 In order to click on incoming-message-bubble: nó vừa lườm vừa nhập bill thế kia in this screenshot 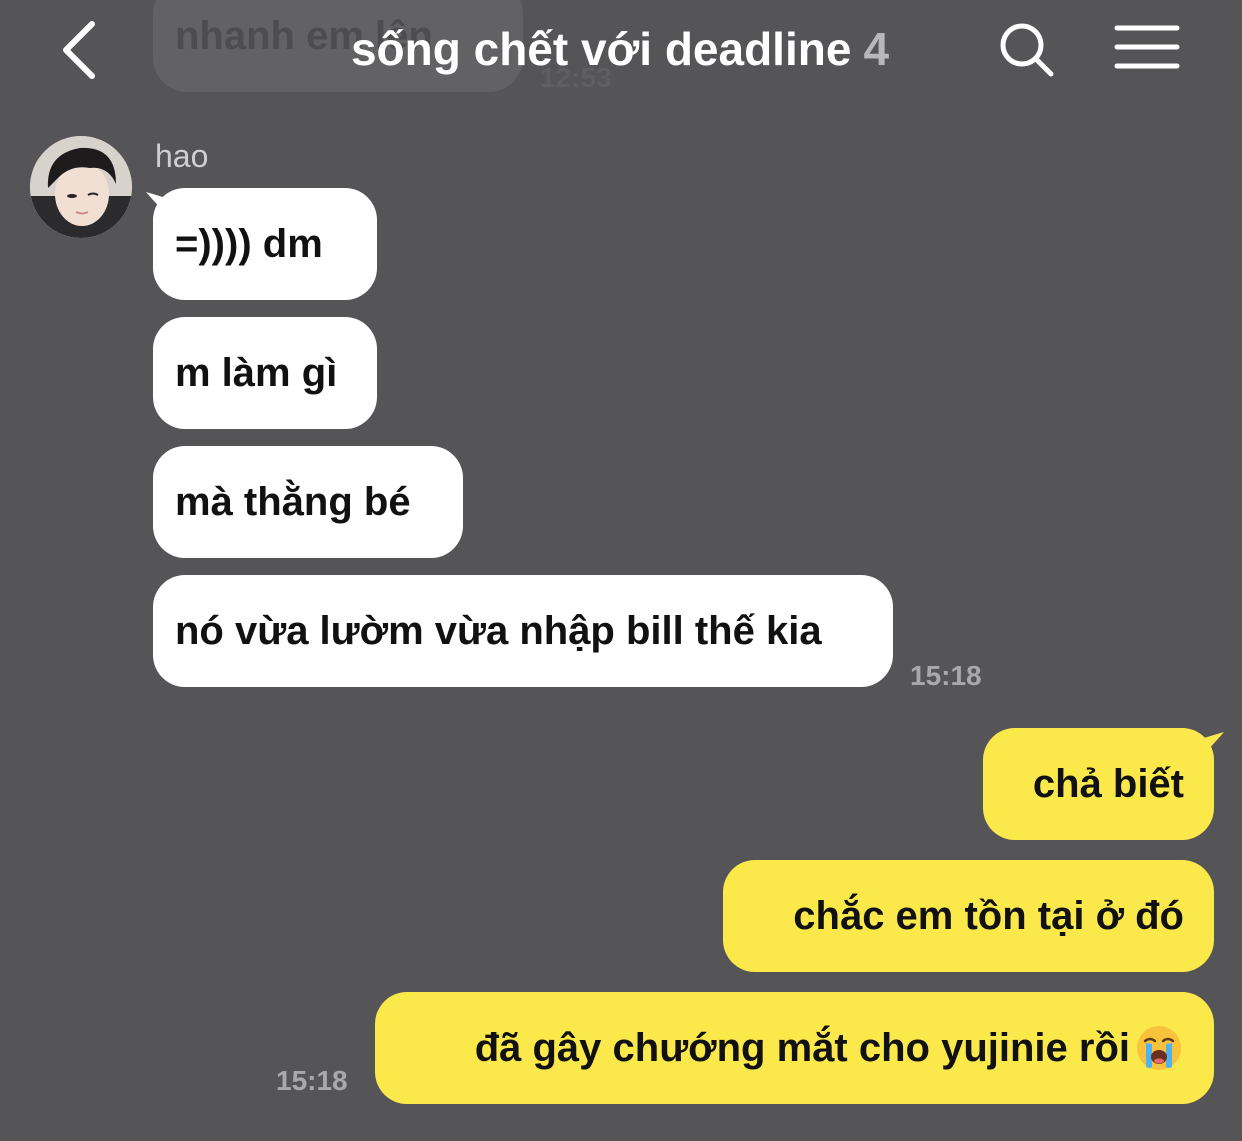, I will do `click(523, 631)`.